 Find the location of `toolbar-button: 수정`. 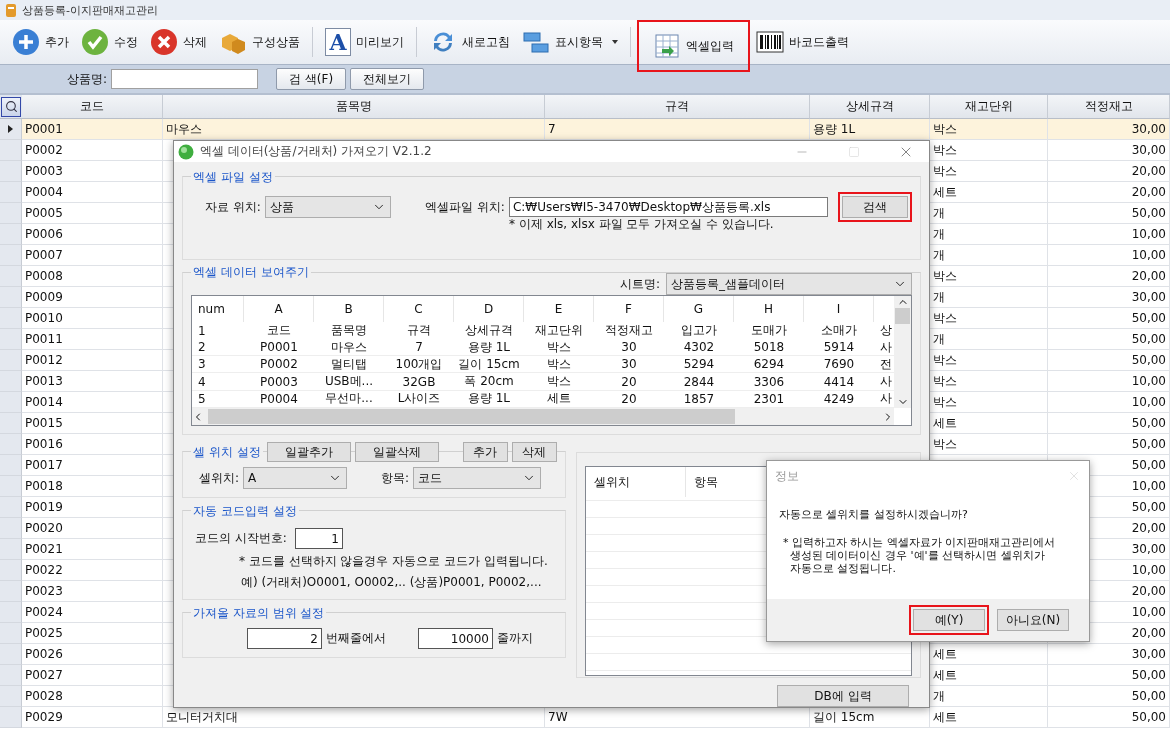

toolbar-button: 수정 is located at coordinates (109, 42).